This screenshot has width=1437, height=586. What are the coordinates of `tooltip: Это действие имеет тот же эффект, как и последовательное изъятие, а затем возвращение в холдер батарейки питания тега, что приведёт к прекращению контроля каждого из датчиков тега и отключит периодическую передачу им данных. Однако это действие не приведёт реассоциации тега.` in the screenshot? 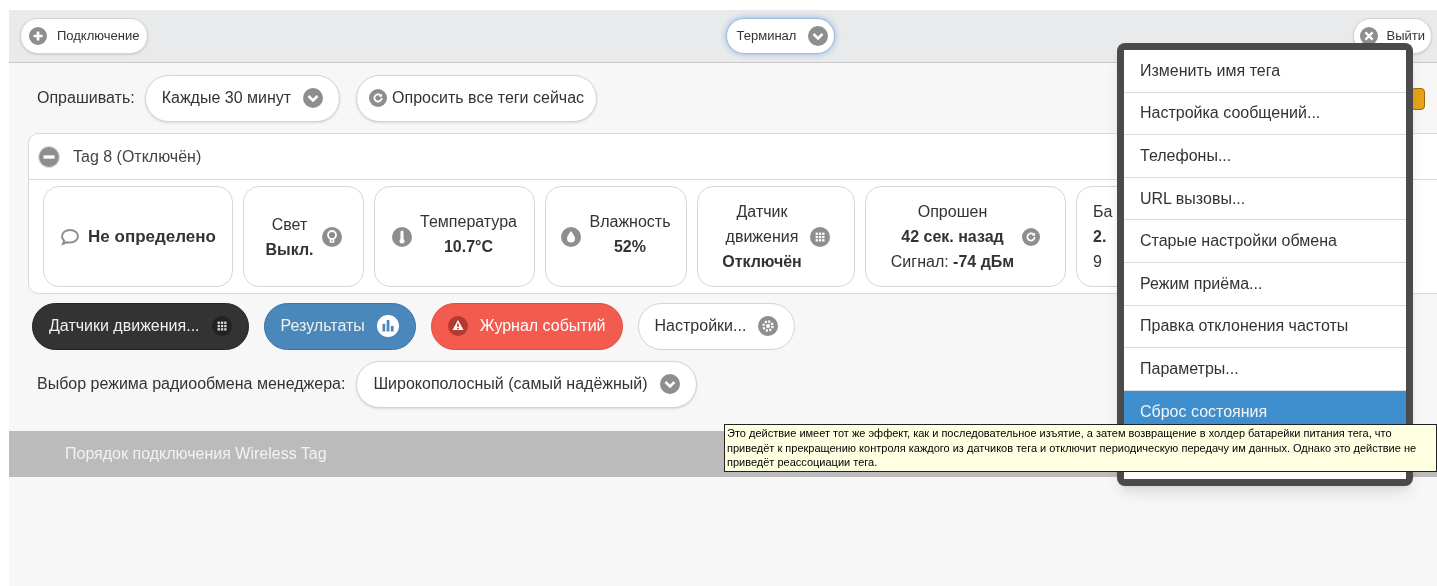 It's located at (1080, 448).